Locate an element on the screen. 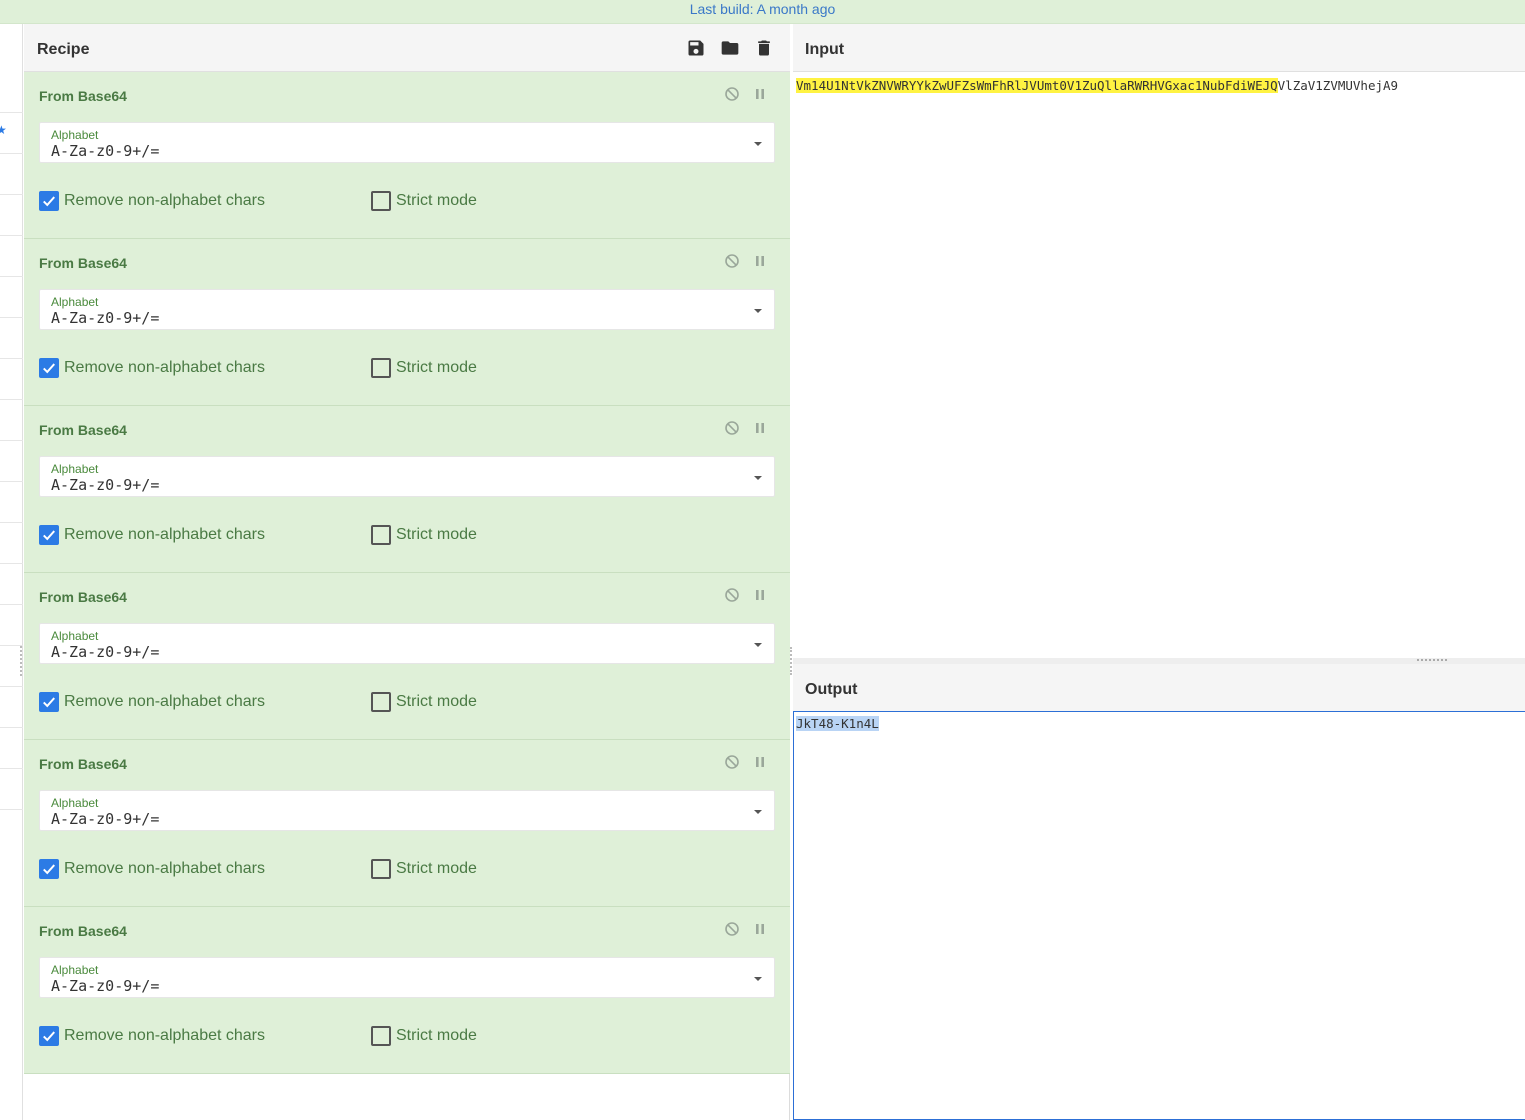 This screenshot has height=1120, width=1525. resize-handle is located at coordinates (21, 661).